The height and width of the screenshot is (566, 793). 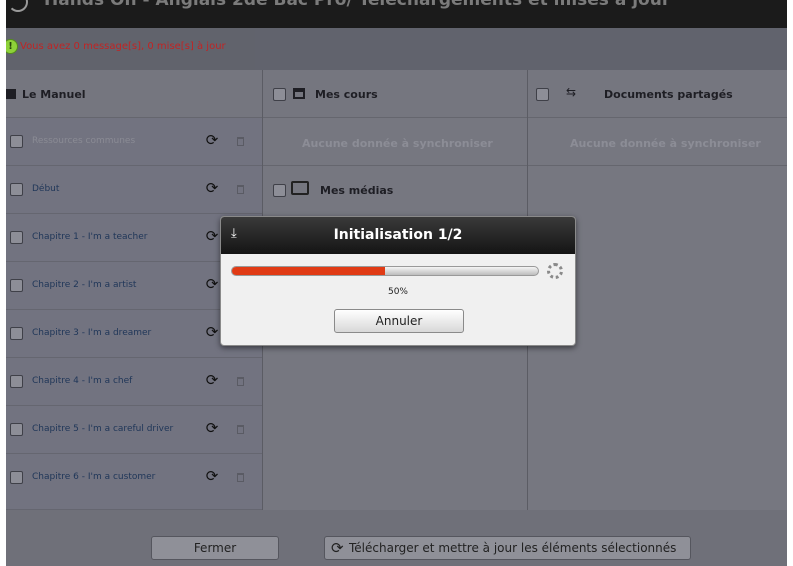 I want to click on column-title-courses: Mes cours, so click(x=346, y=94).